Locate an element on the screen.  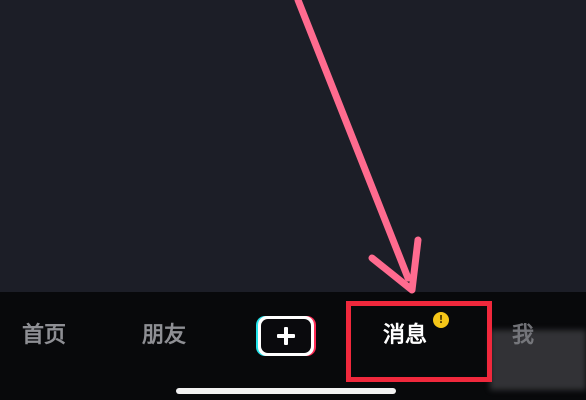
blurred-watermark is located at coordinates (538, 360).